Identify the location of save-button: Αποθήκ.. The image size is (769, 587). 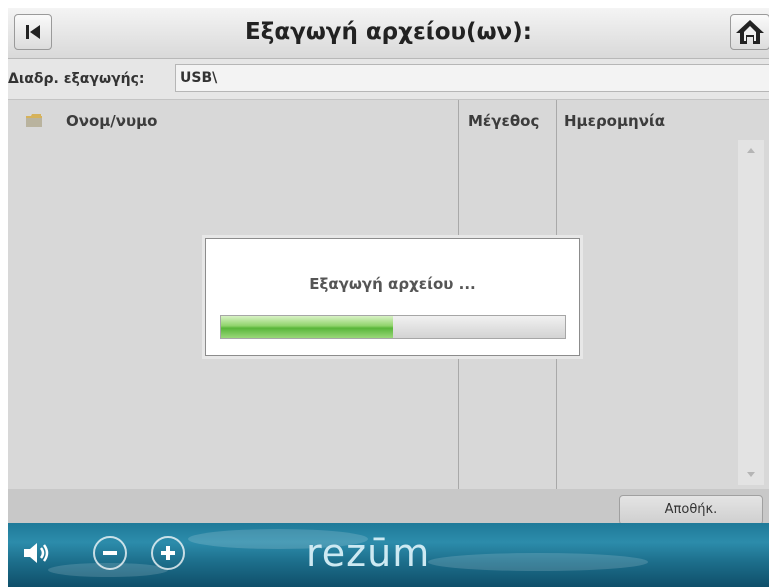
(691, 510).